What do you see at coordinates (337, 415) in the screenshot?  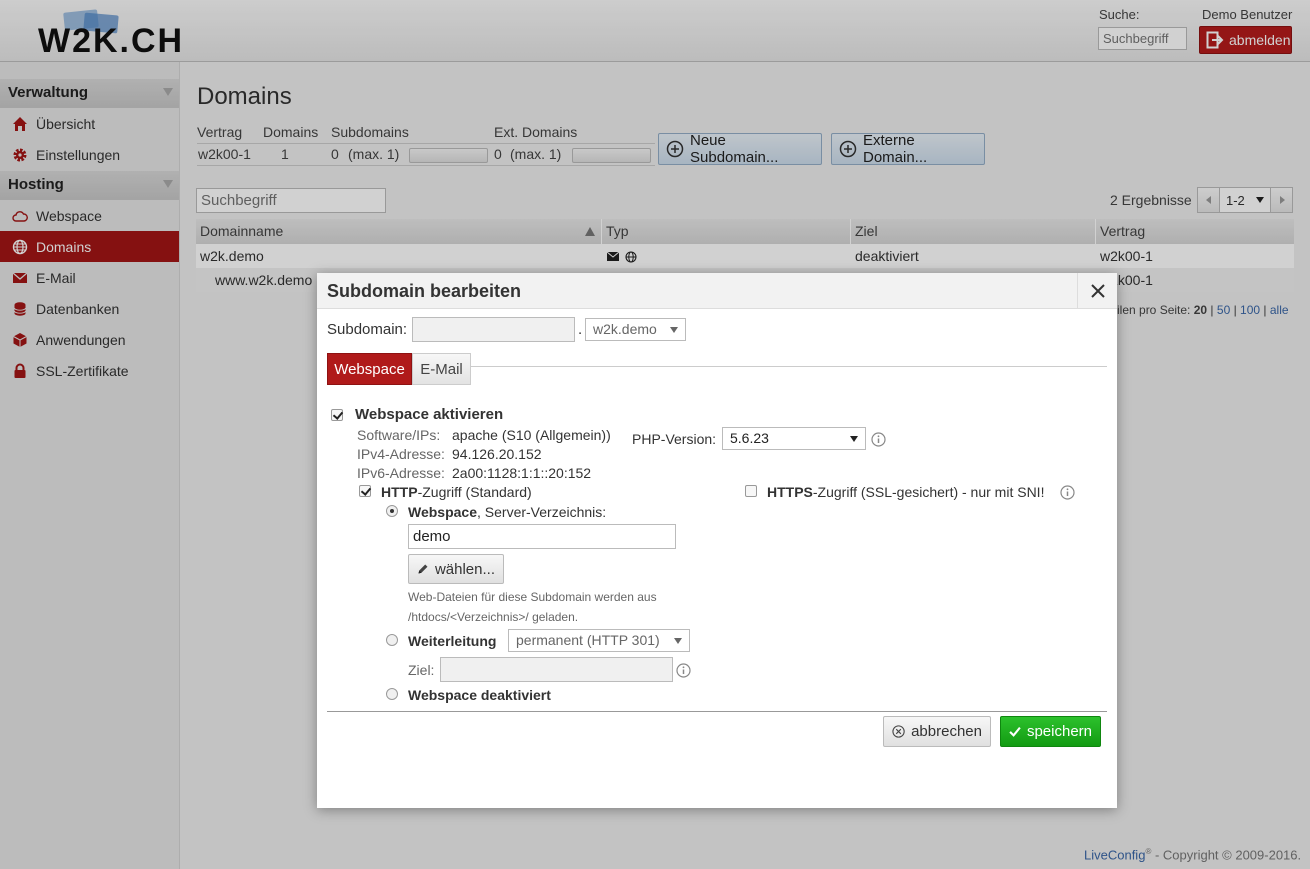 I see `webspace-enable-checkbox` at bounding box center [337, 415].